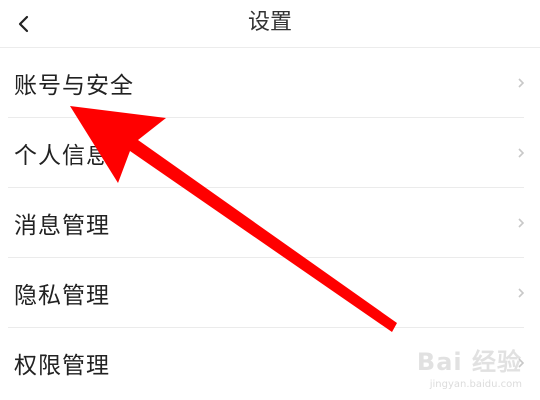 The height and width of the screenshot is (400, 540). What do you see at coordinates (74, 86) in the screenshot?
I see `settings-item-label: 账号与安全` at bounding box center [74, 86].